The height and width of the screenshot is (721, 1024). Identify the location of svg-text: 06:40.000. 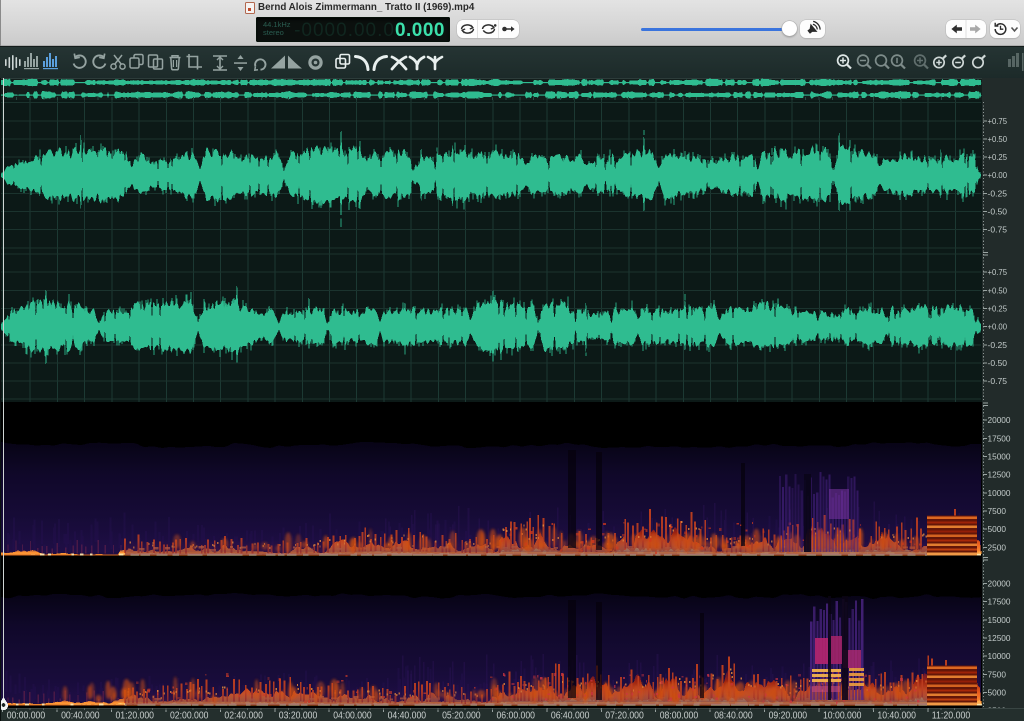
(570, 716).